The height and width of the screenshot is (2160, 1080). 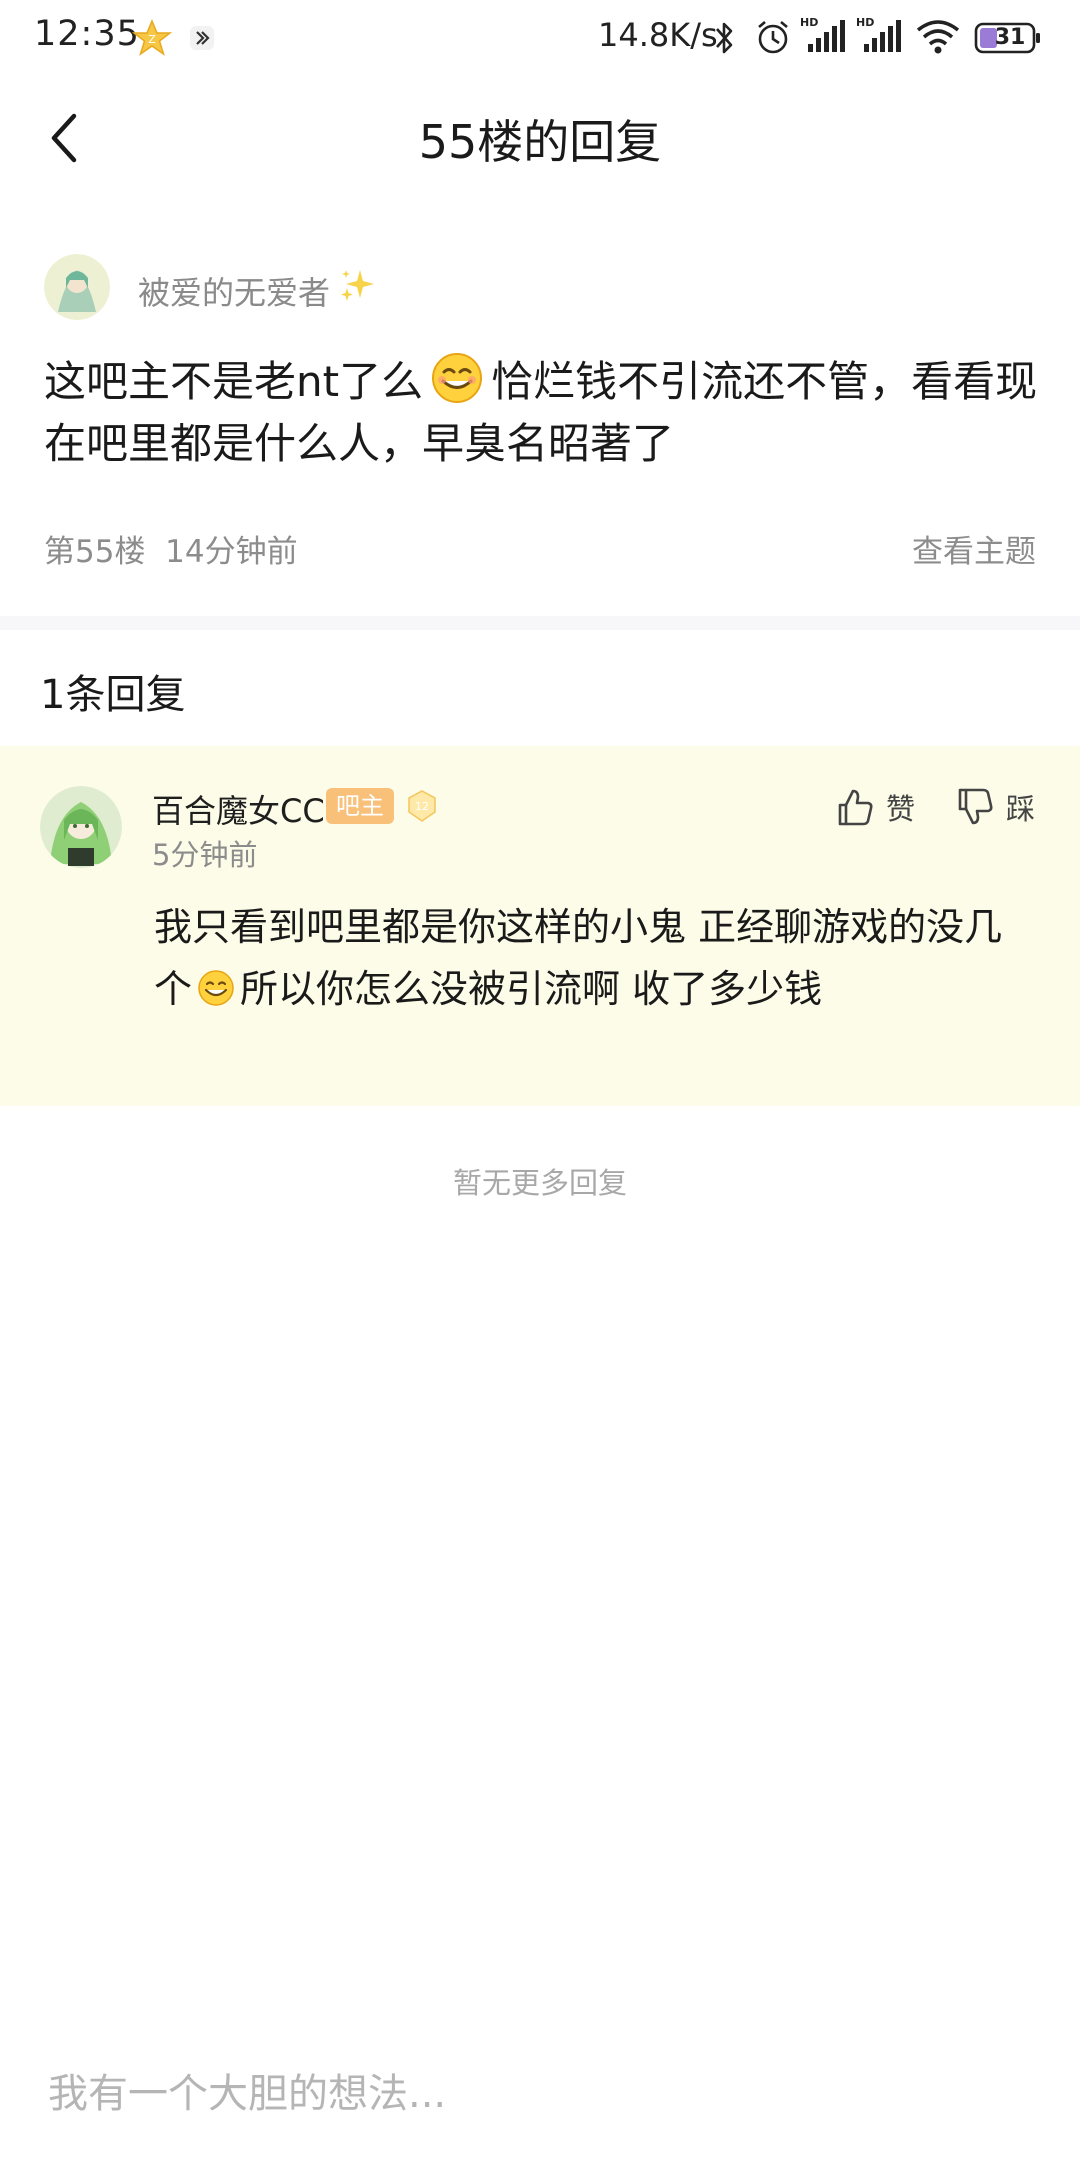 I want to click on svg-text: Z, so click(x=152, y=39).